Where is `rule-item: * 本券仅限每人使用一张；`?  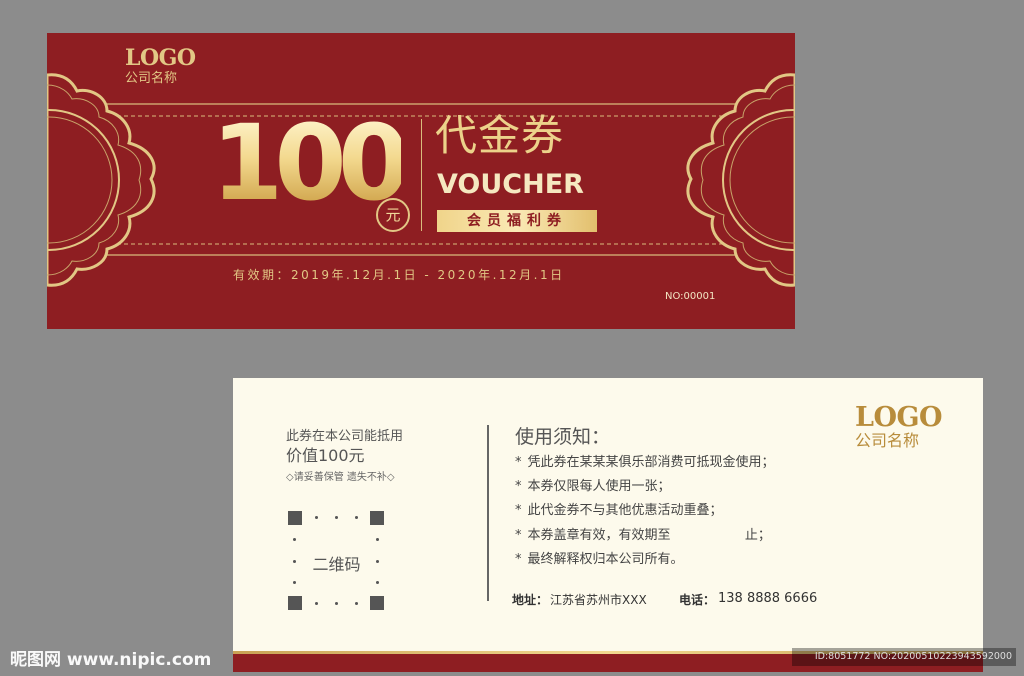 rule-item: * 本券仅限每人使用一张； is located at coordinates (593, 487).